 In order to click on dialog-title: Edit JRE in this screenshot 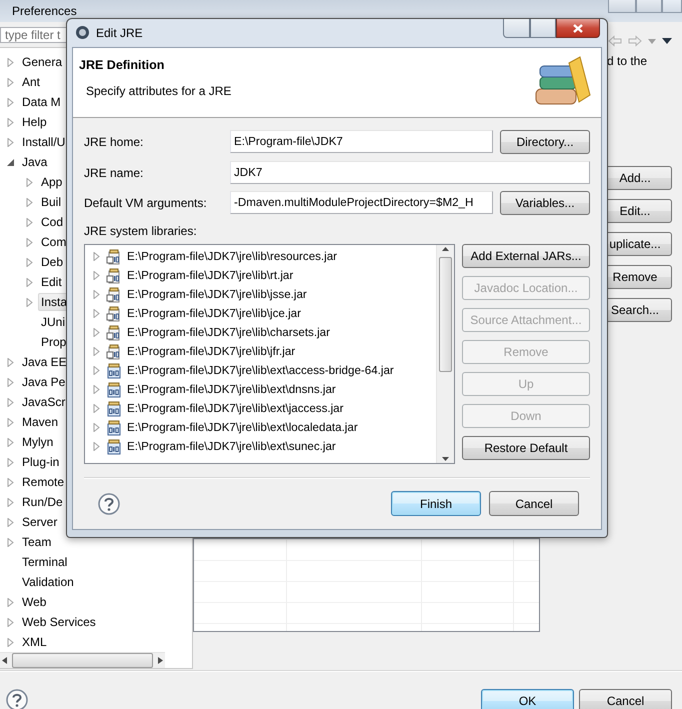, I will do `click(119, 33)`.